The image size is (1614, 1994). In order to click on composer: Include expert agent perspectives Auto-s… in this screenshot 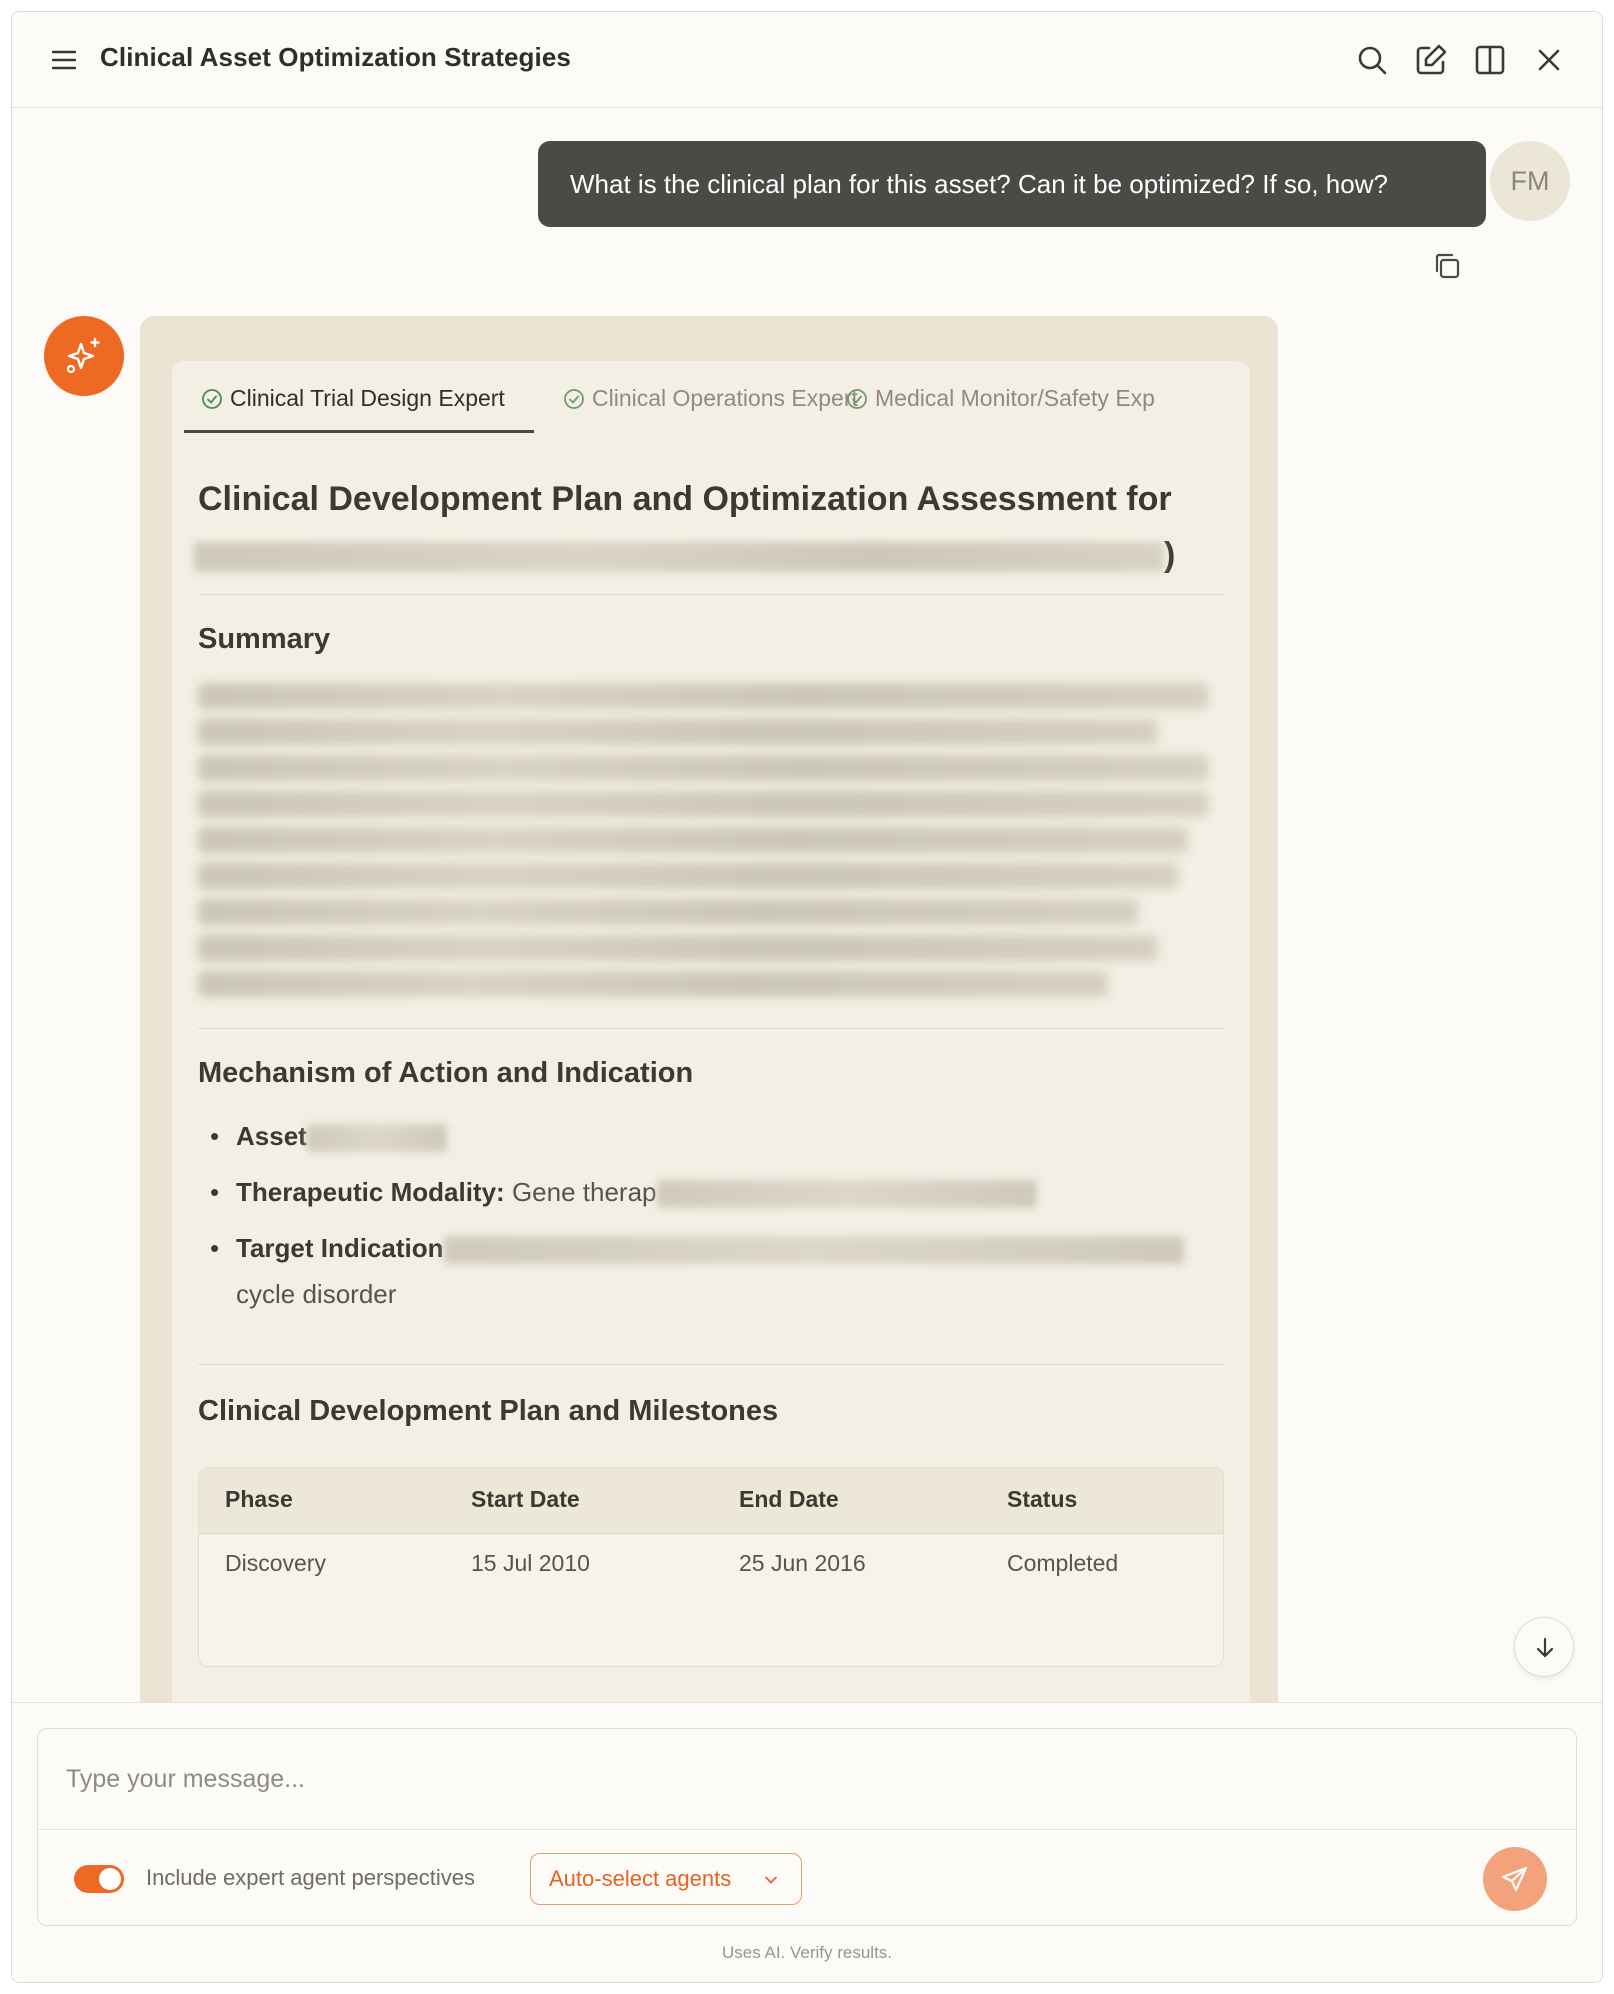, I will do `click(807, 1842)`.